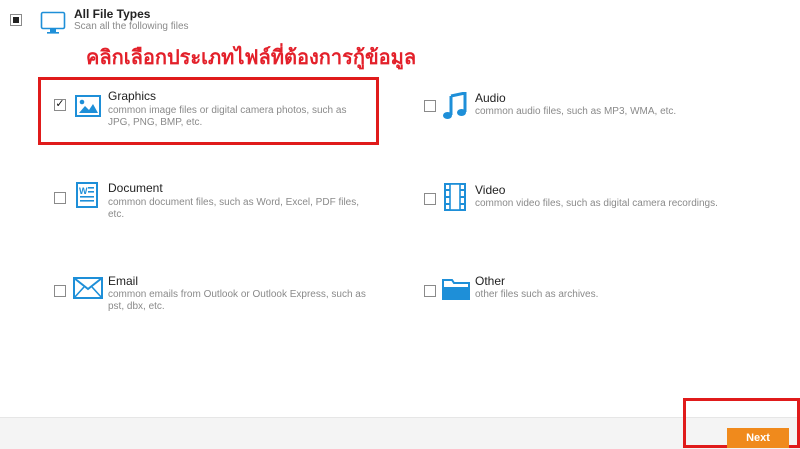  Describe the element at coordinates (430, 291) in the screenshot. I see `other-checkbox` at that location.